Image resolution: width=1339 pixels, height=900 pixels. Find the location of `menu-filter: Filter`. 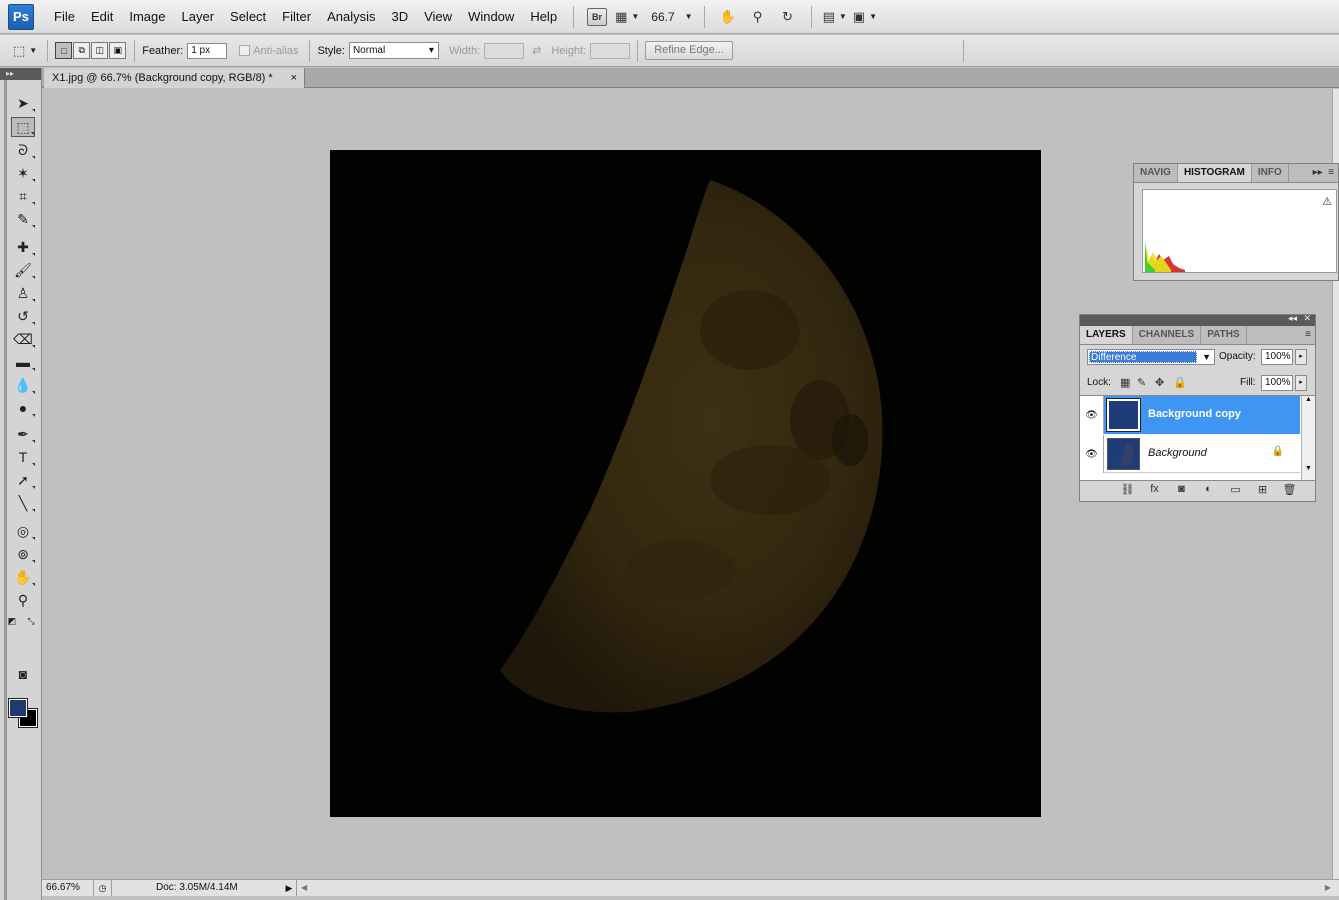

menu-filter: Filter is located at coordinates (296, 17).